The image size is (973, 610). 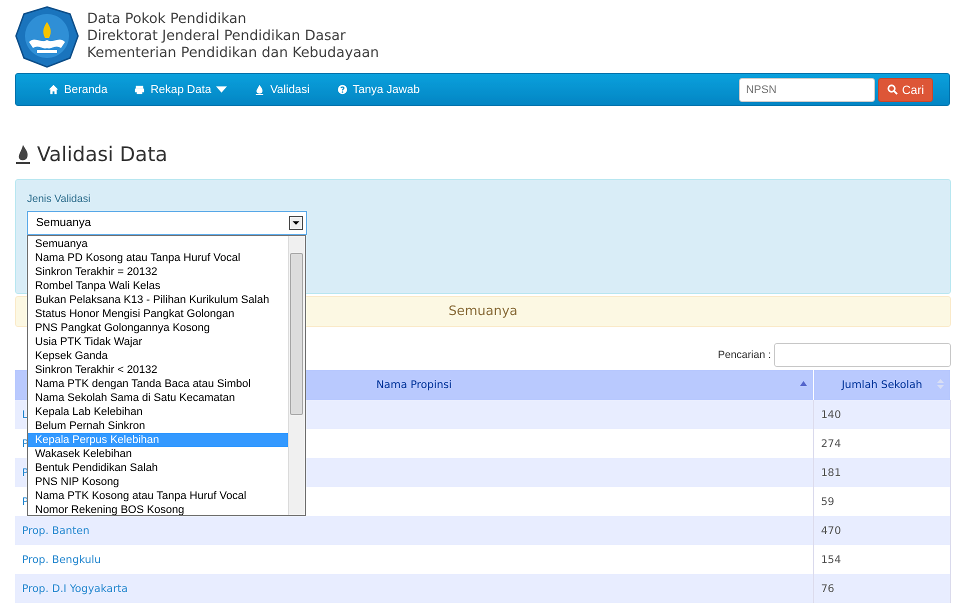 I want to click on dropdown-option: Nama PTK Kosong atau Tanpa Huruf Vocal, so click(x=158, y=496).